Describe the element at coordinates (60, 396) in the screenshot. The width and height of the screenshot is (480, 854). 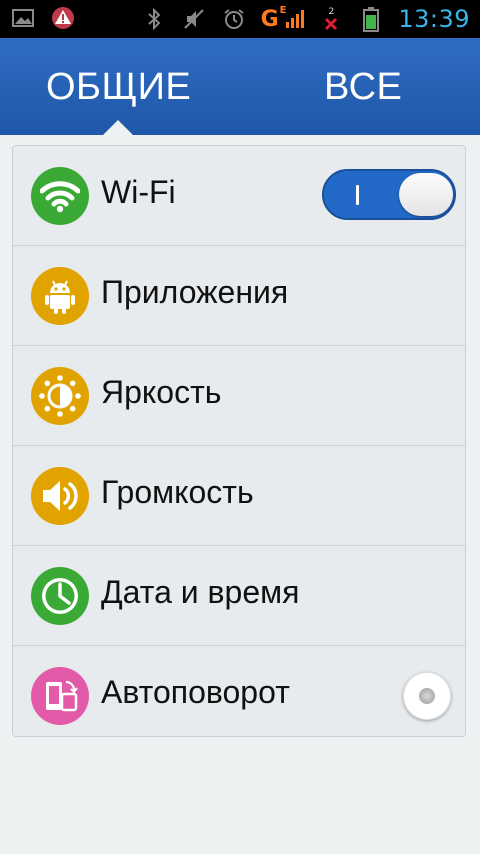
I see `brightness-icon` at that location.